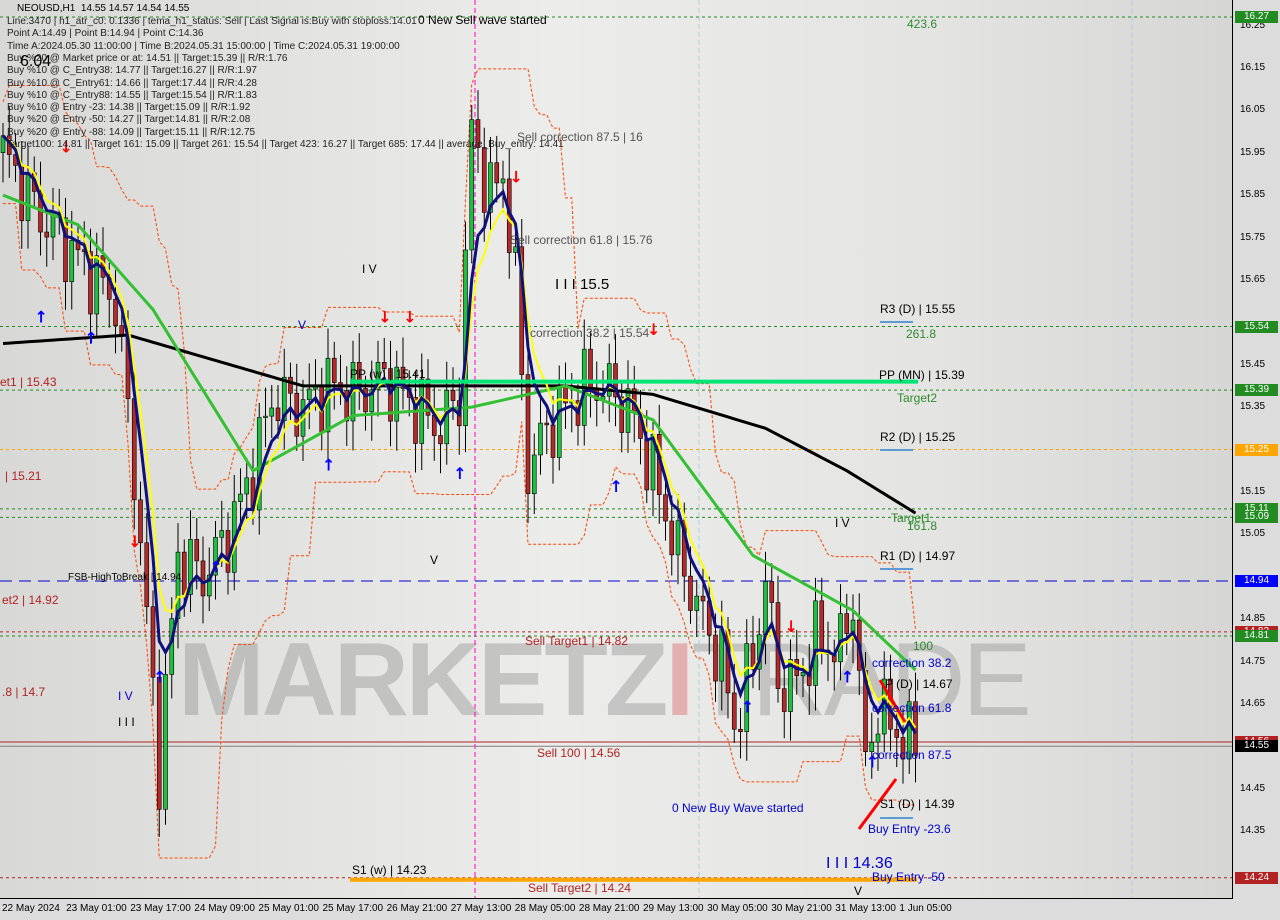 The image size is (1280, 920). Describe the element at coordinates (918, 556) in the screenshot. I see `chart-annotation: R1 (D) | 14.97` at that location.